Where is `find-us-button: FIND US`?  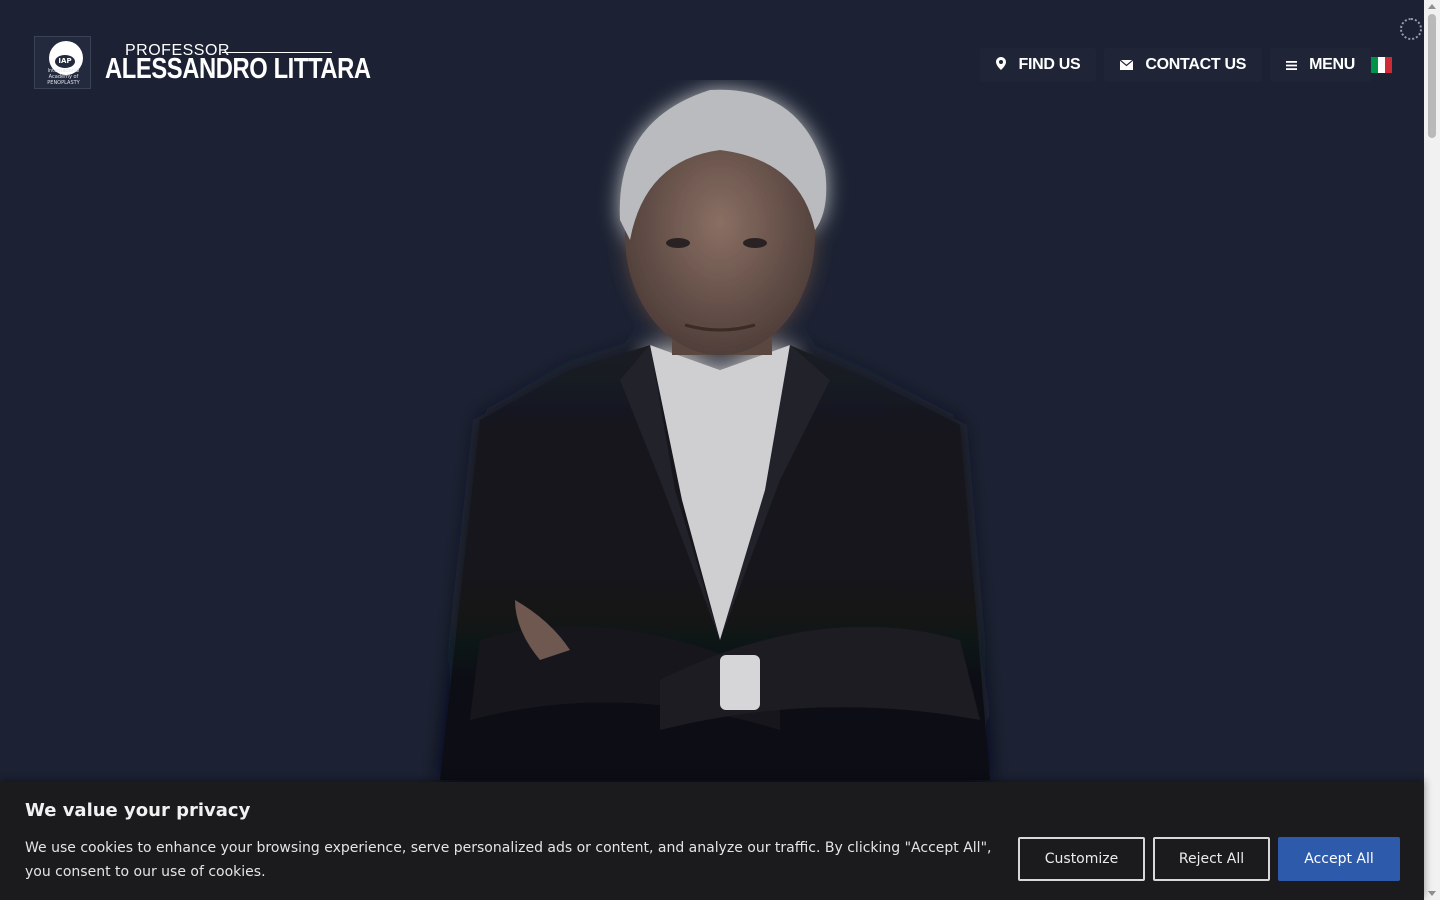
find-us-button: FIND US is located at coordinates (1038, 65).